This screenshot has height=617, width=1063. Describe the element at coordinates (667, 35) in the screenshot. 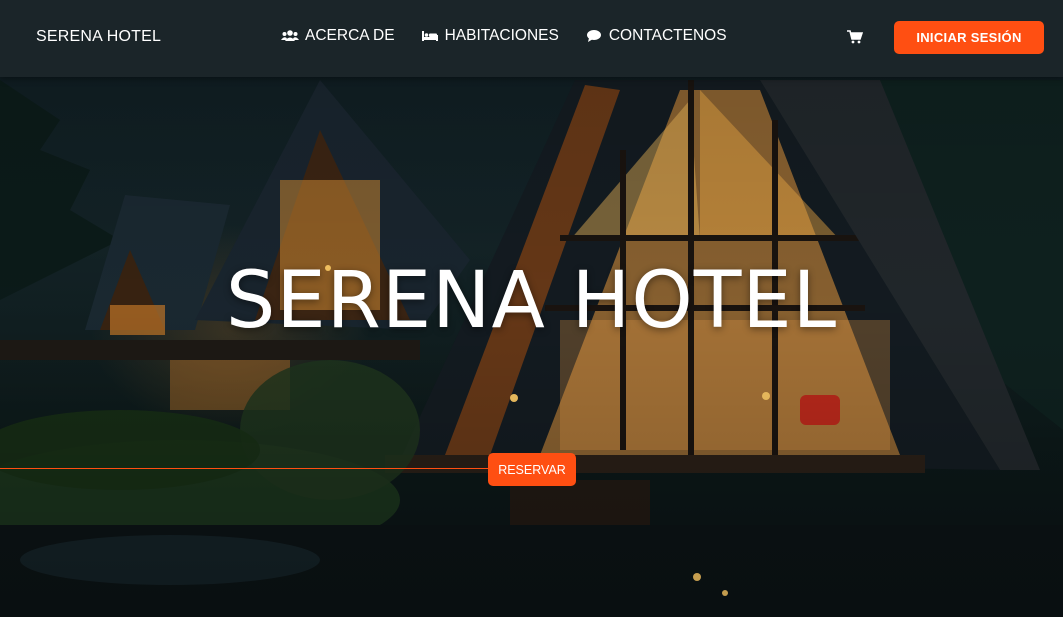

I see `nav-link-label: CONTACTENOS` at that location.